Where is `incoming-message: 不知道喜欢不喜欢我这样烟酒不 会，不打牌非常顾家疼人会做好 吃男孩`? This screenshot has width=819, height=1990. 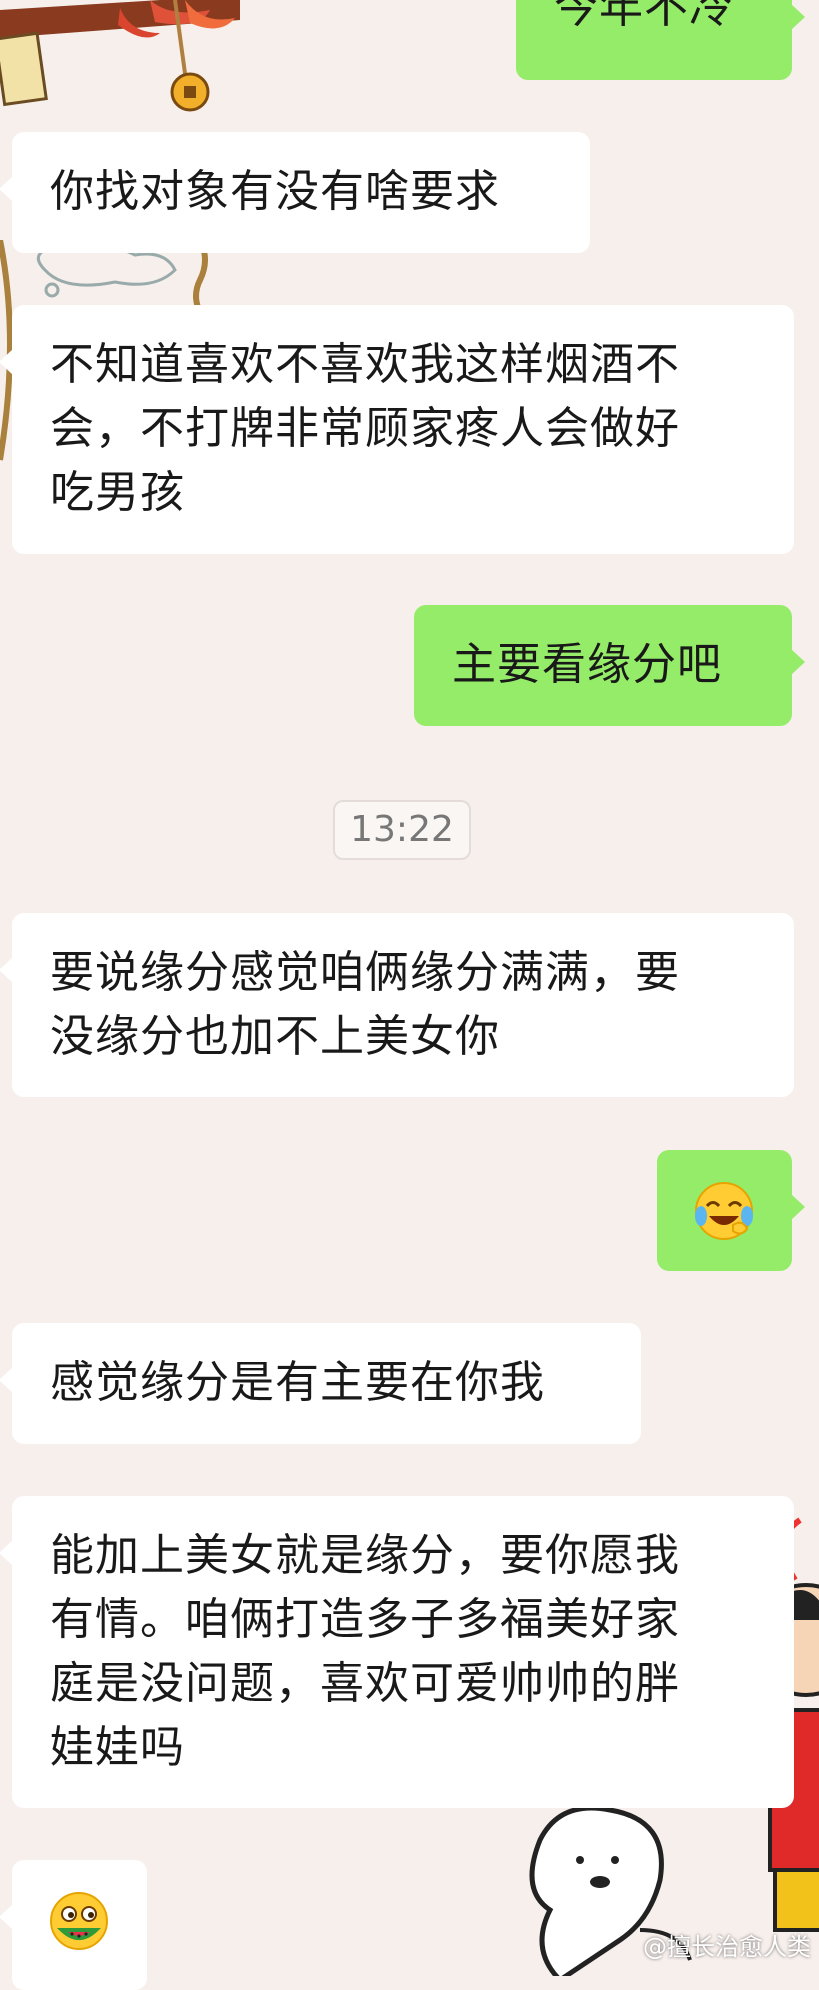 incoming-message: 不知道喜欢不喜欢我这样烟酒不 会，不打牌非常顾家疼人会做好 吃男孩 is located at coordinates (397, 429).